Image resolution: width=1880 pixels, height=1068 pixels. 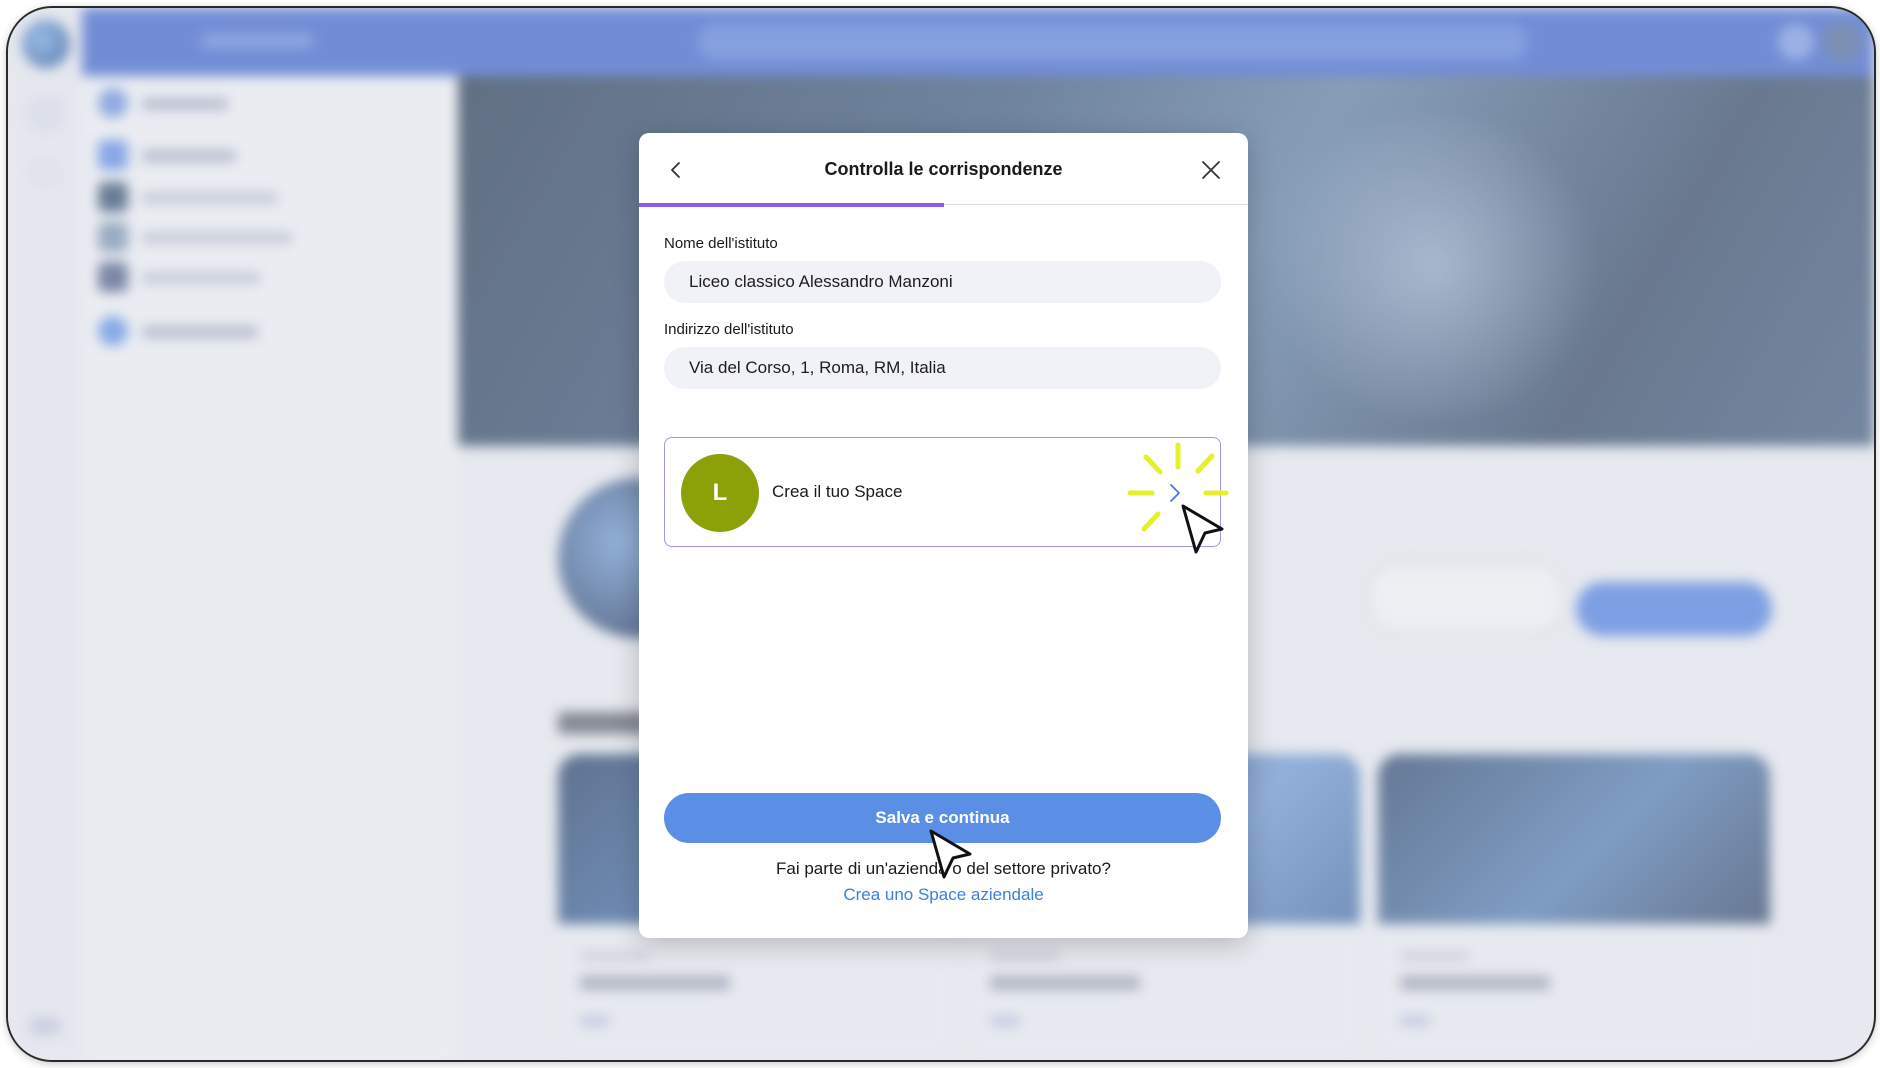 What do you see at coordinates (1175, 493) in the screenshot?
I see `chevron-right-icon` at bounding box center [1175, 493].